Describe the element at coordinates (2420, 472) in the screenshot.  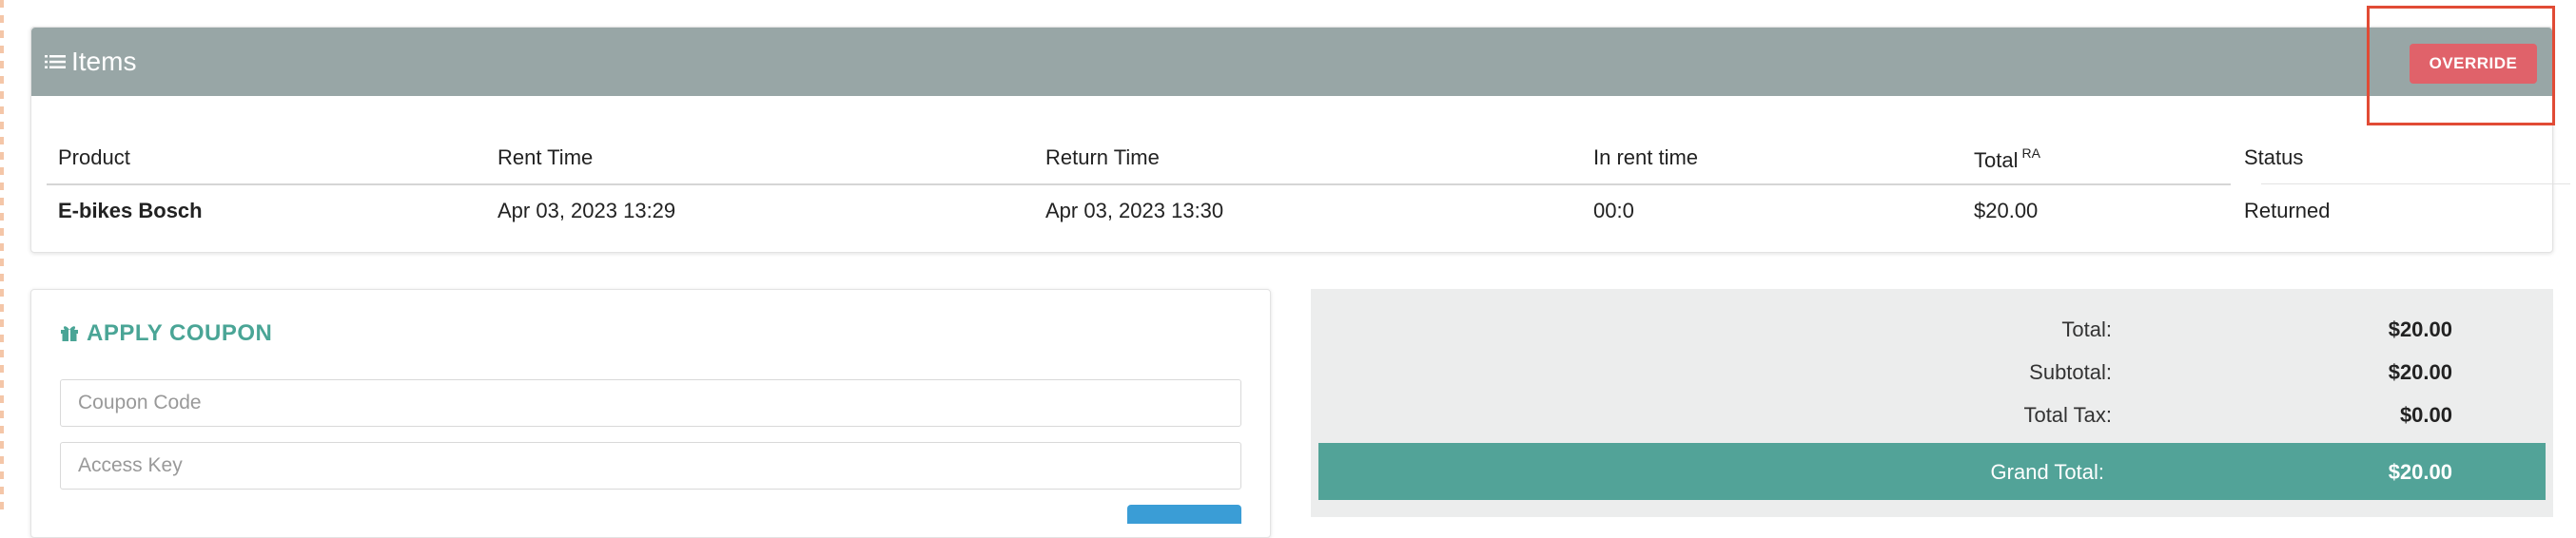
I see `grand-total-value: $20.00` at that location.